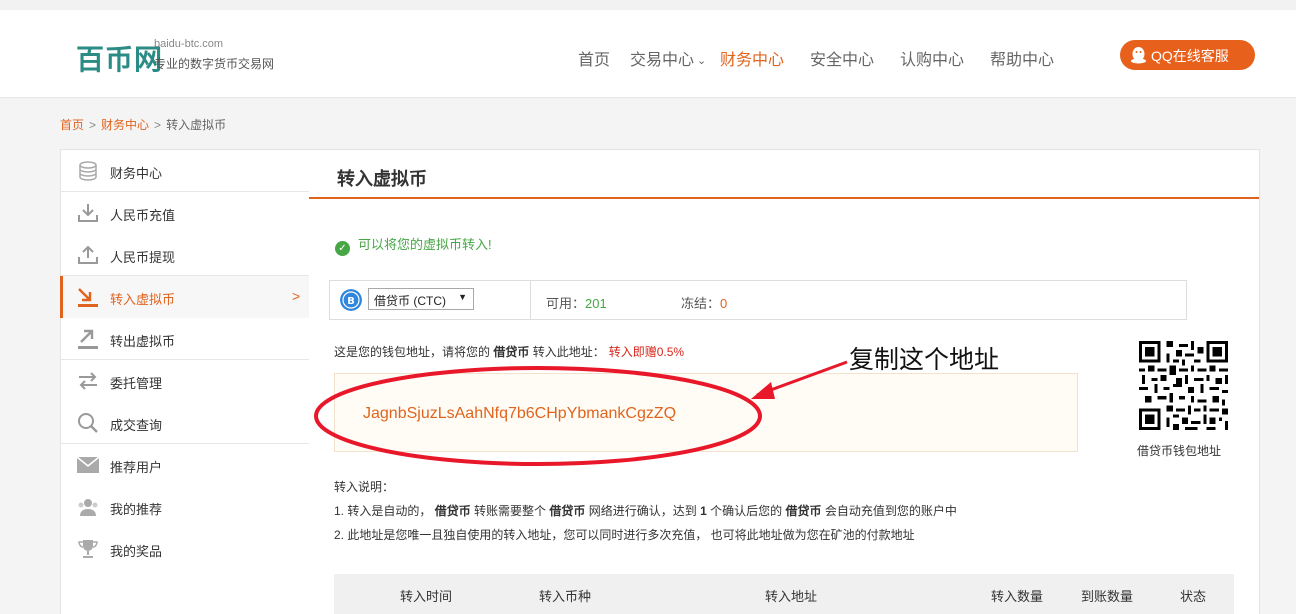  What do you see at coordinates (143, 341) in the screenshot?
I see `sidebar-item-label: 转出虚拟币` at bounding box center [143, 341].